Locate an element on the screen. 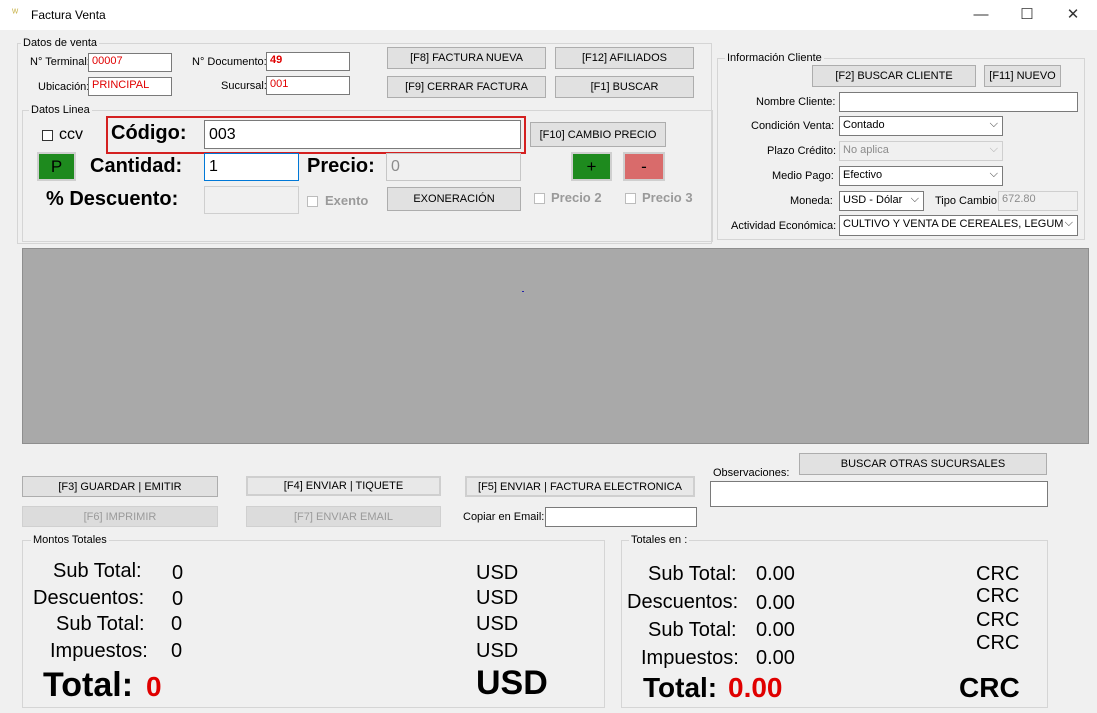 The height and width of the screenshot is (713, 1097). observaciones-input is located at coordinates (879, 494).